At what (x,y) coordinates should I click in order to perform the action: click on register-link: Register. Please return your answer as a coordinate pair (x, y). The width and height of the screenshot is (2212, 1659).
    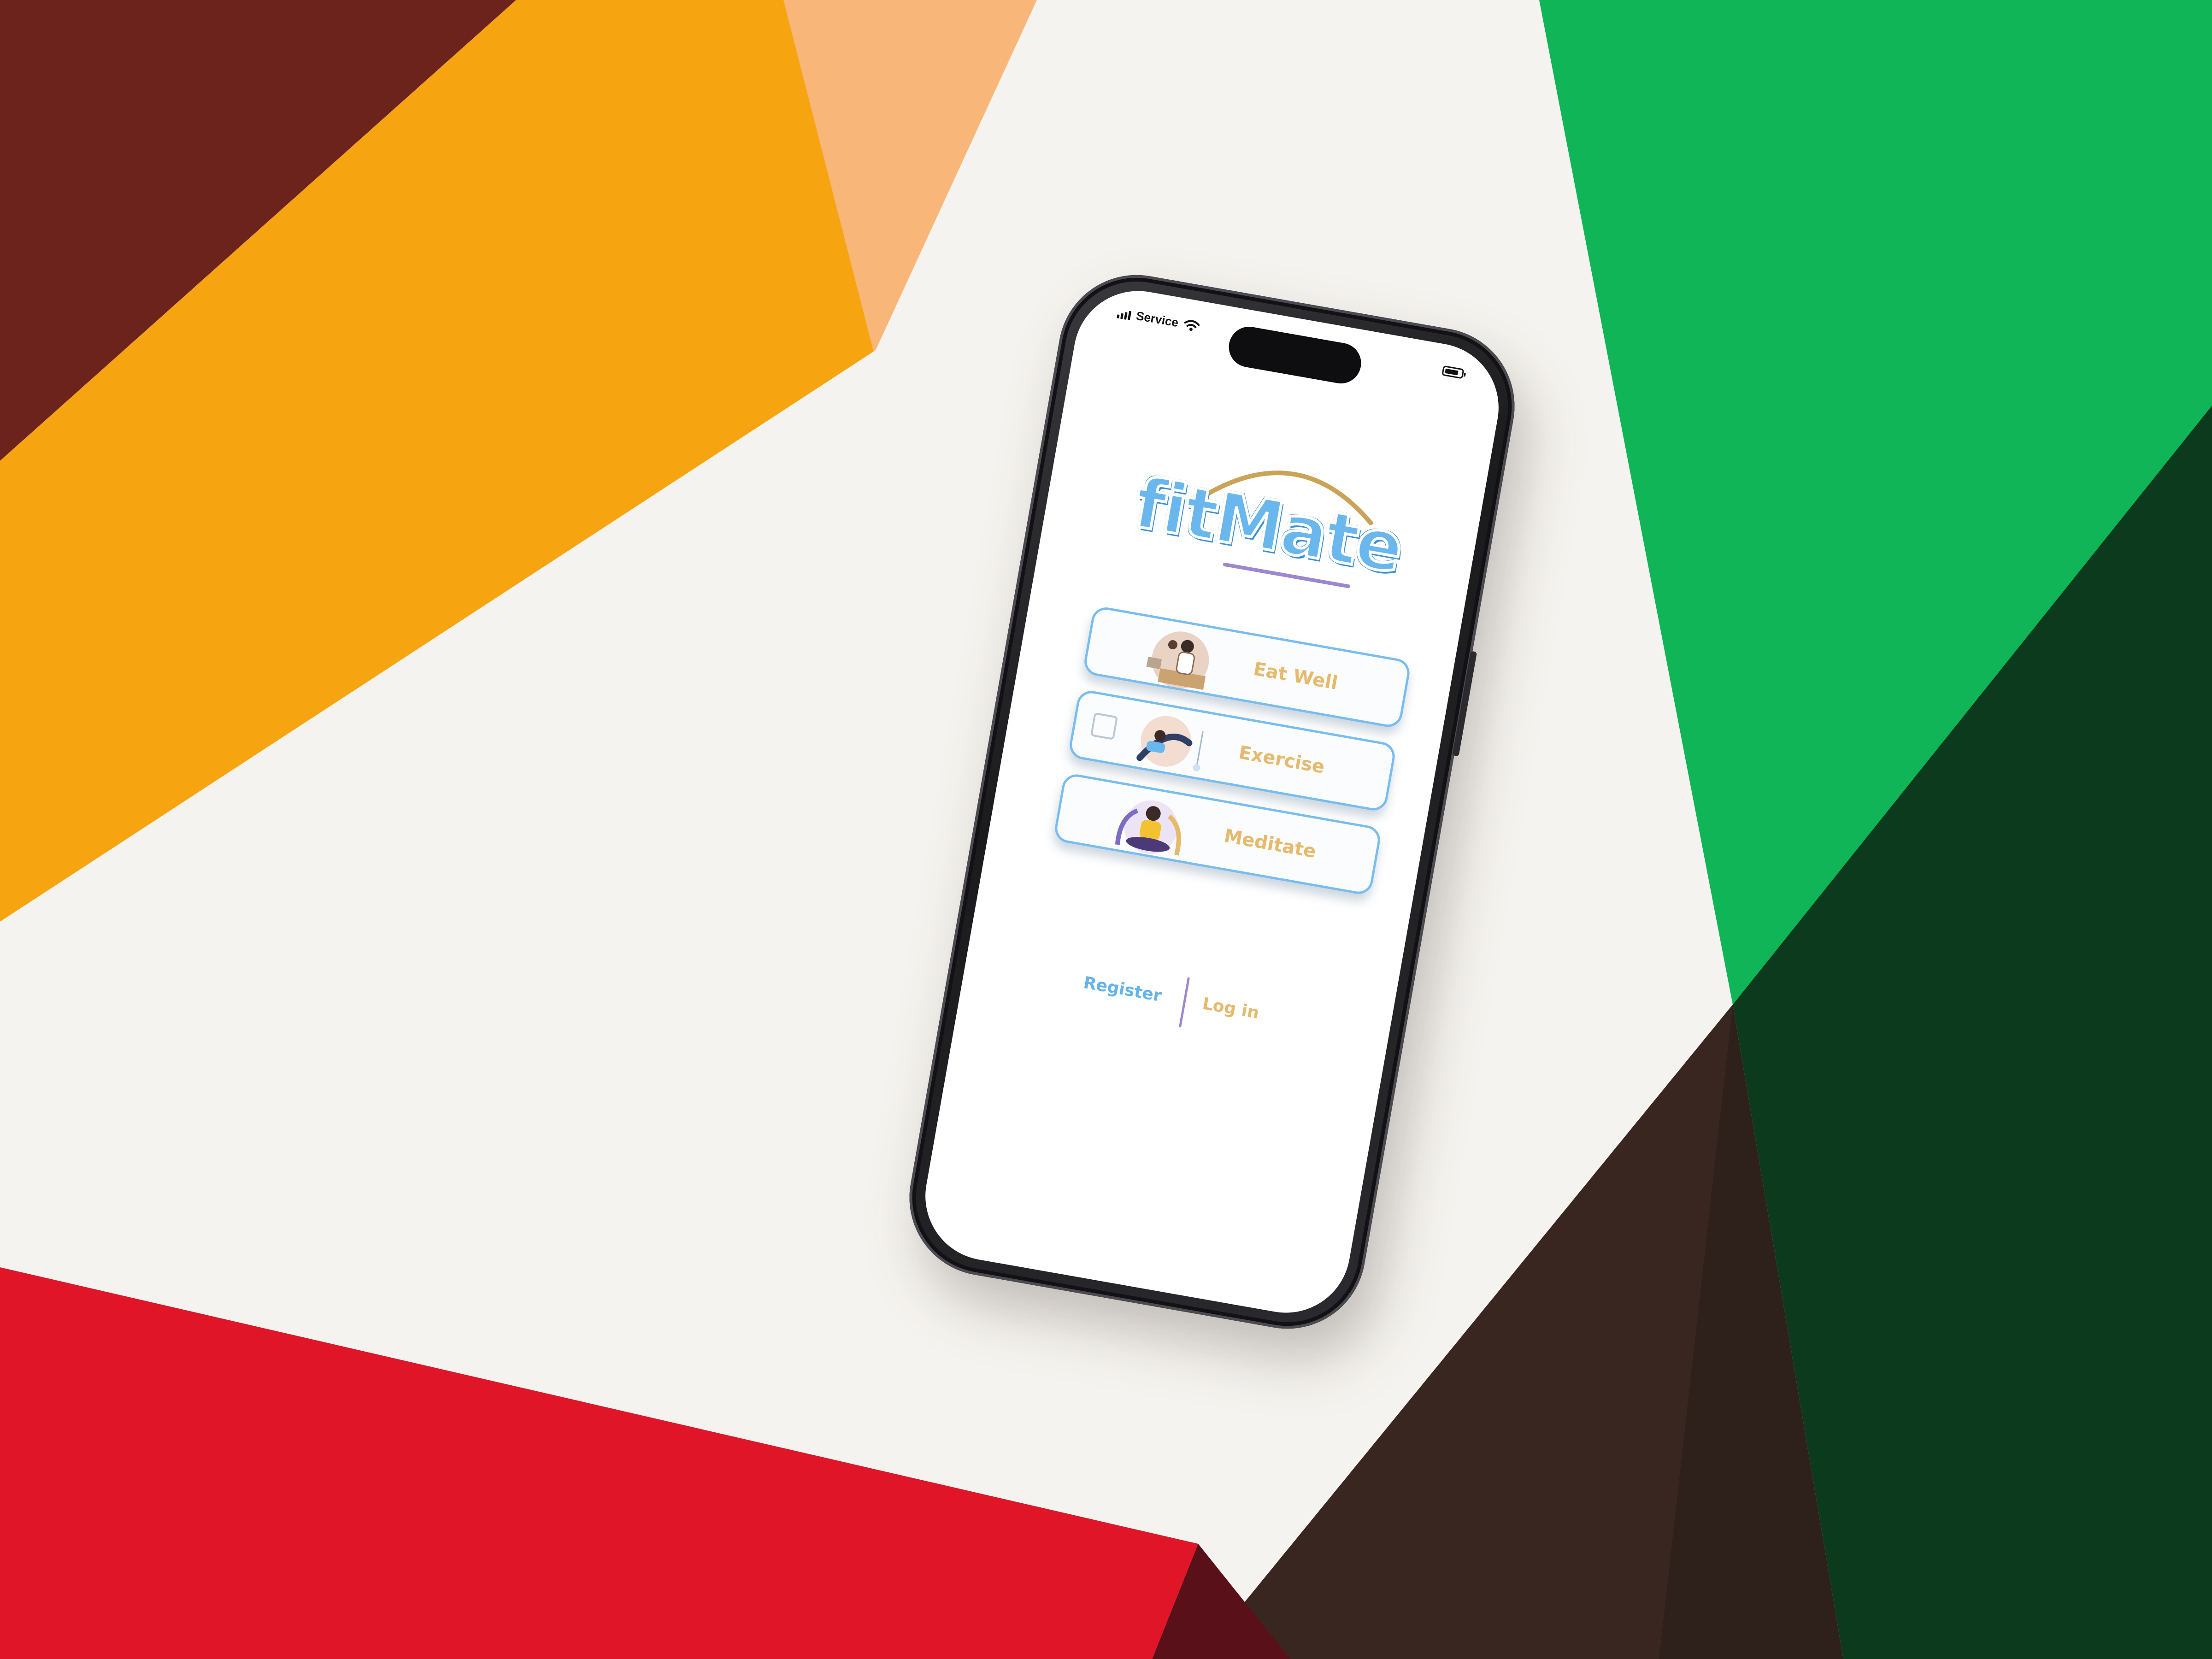
    Looking at the image, I should click on (1122, 989).